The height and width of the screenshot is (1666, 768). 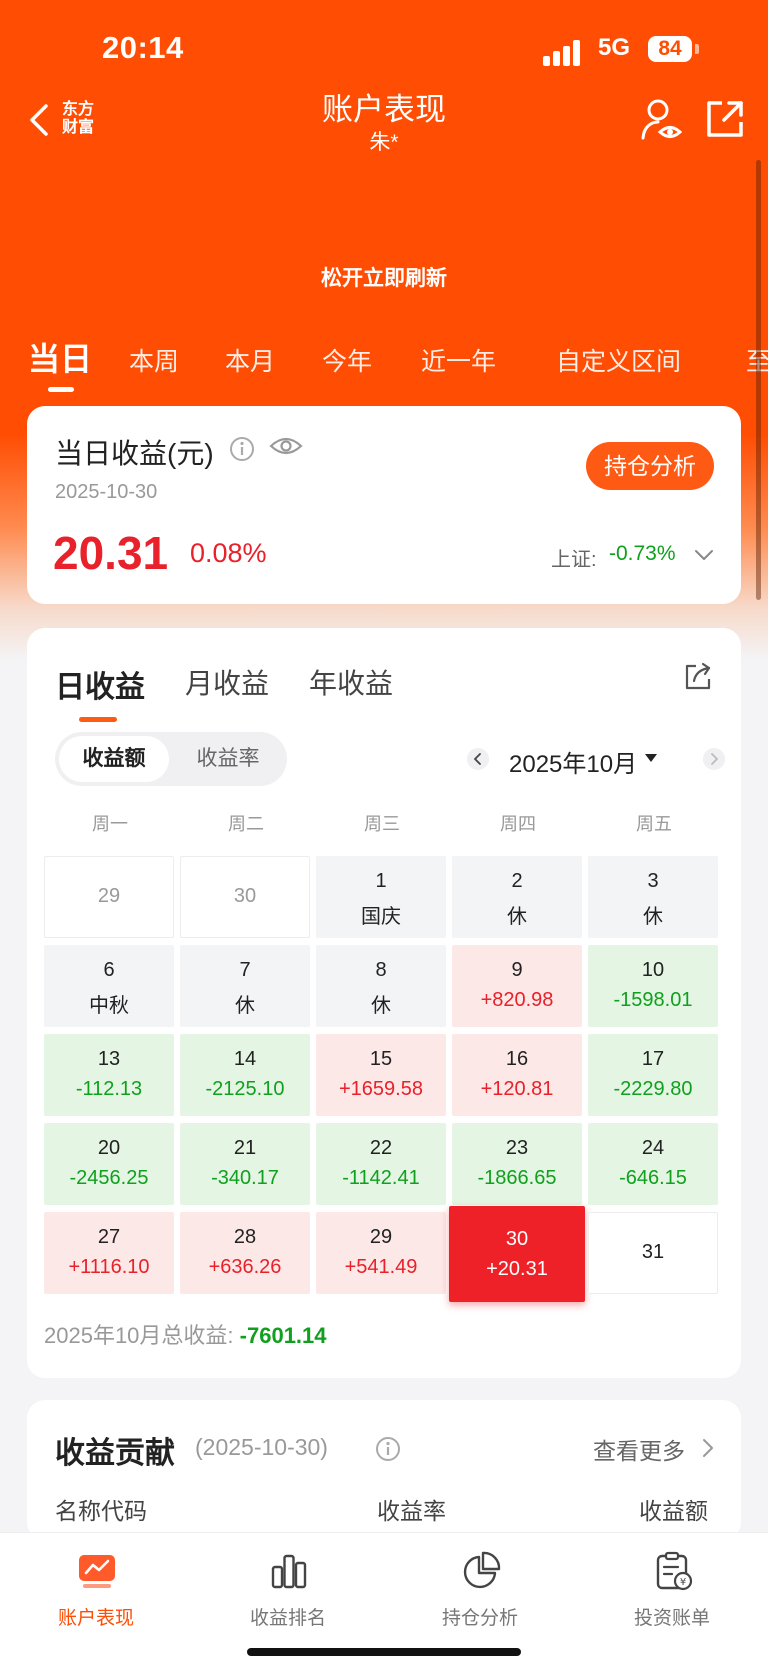 What do you see at coordinates (698, 677) in the screenshot?
I see `export-icon` at bounding box center [698, 677].